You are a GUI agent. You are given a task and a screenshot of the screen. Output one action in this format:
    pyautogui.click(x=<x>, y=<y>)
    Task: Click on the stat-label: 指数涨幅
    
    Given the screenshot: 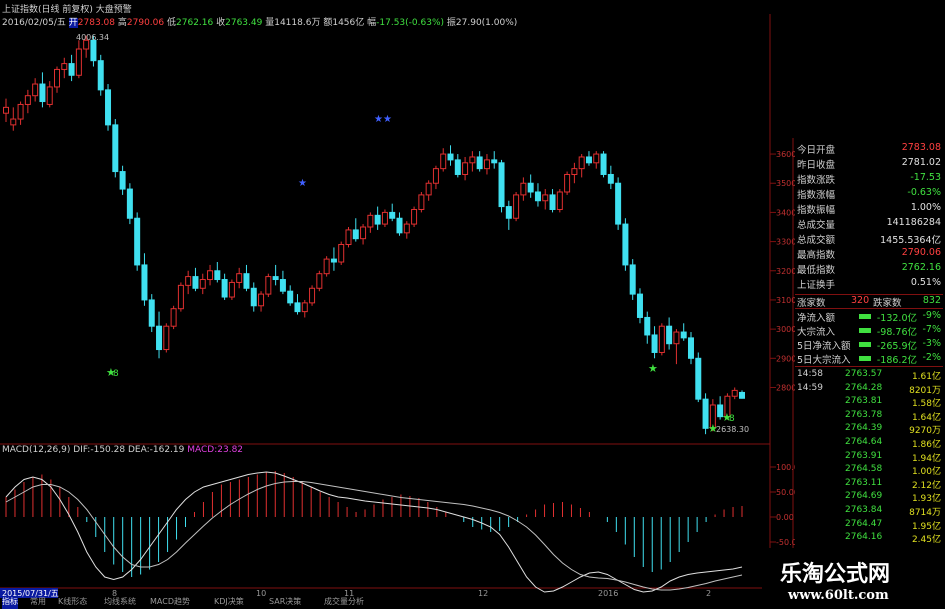 What is the action you would take?
    pyautogui.click(x=816, y=195)
    